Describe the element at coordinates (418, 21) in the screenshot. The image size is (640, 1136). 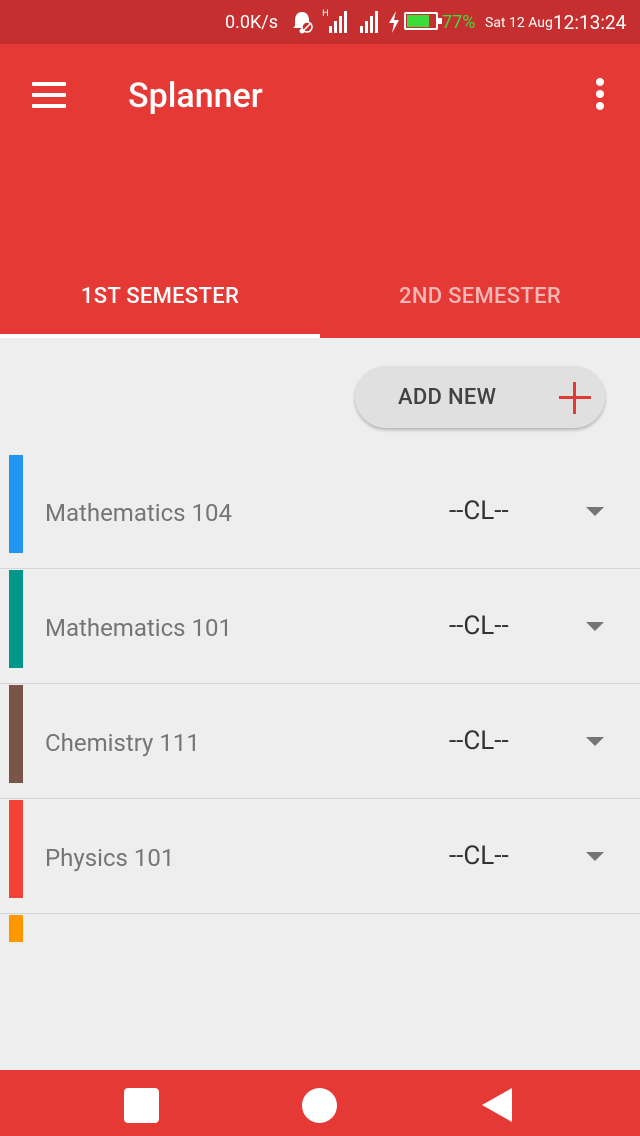
I see `battery-level` at that location.